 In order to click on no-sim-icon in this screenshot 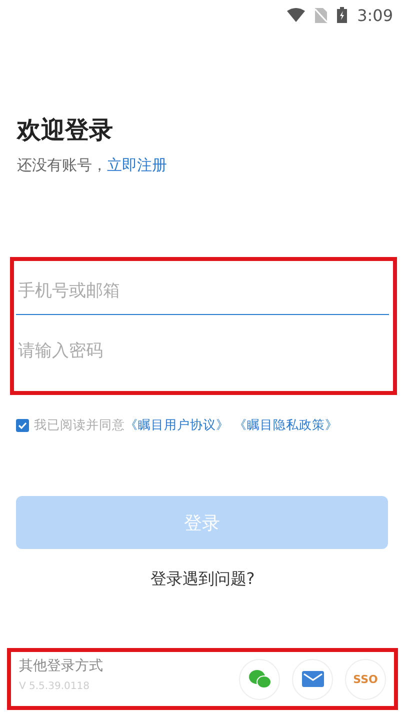, I will do `click(321, 15)`.